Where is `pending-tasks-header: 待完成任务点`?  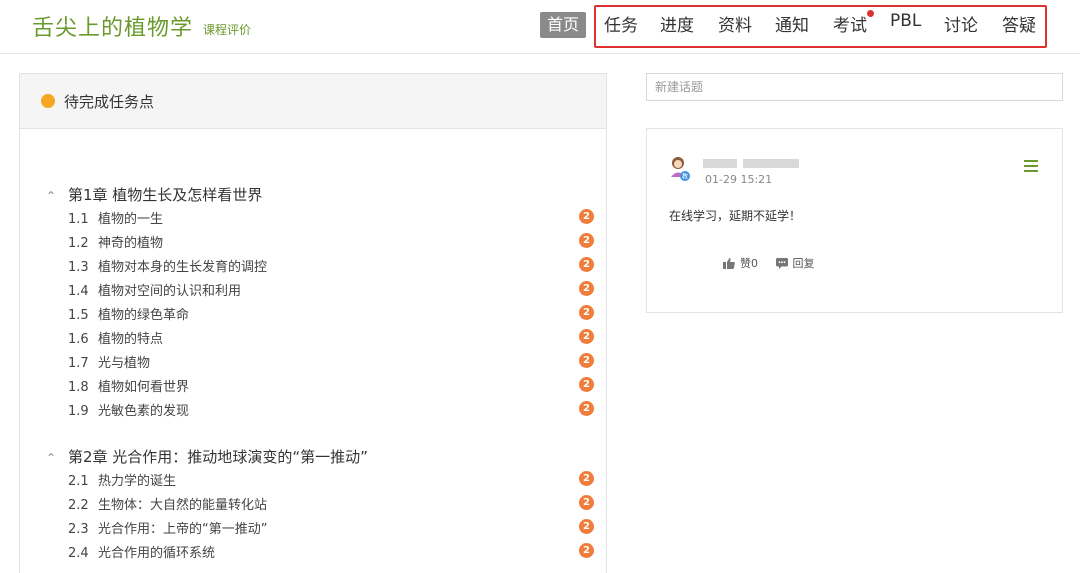
pending-tasks-header: 待完成任务点 is located at coordinates (313, 101).